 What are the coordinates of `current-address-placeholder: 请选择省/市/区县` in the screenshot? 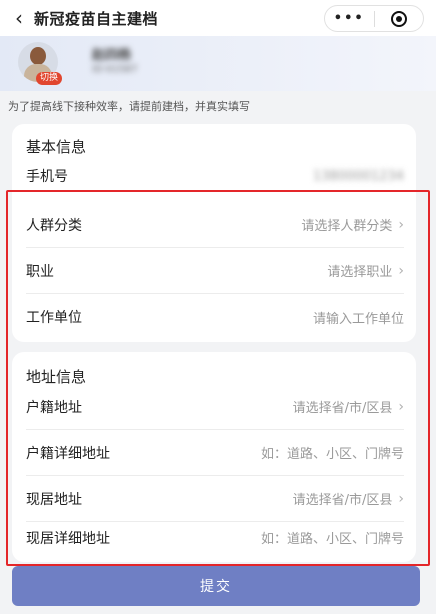 It's located at (342, 500).